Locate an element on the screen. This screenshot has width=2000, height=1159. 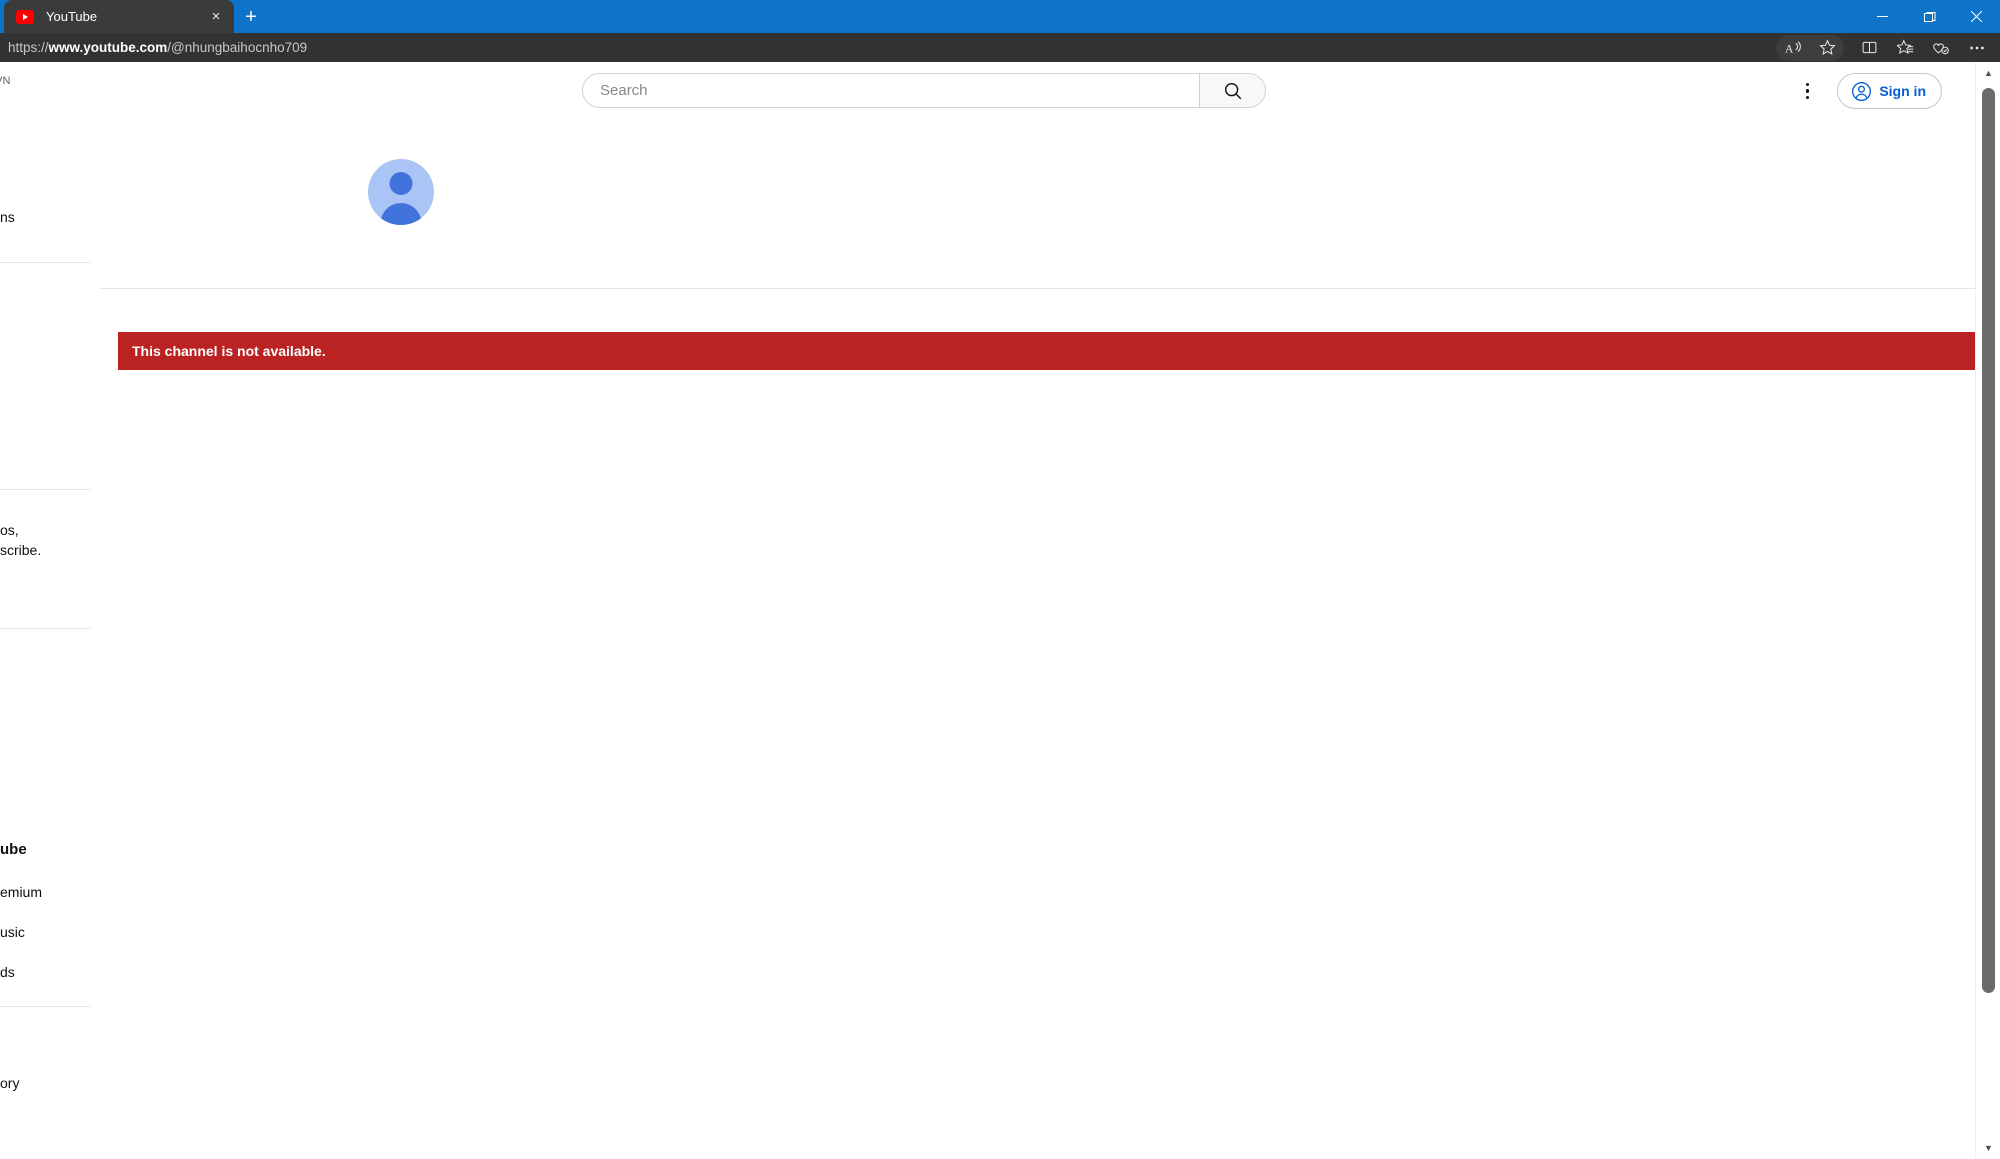
read-aloud-glyph: A is located at coordinates (1793, 47).